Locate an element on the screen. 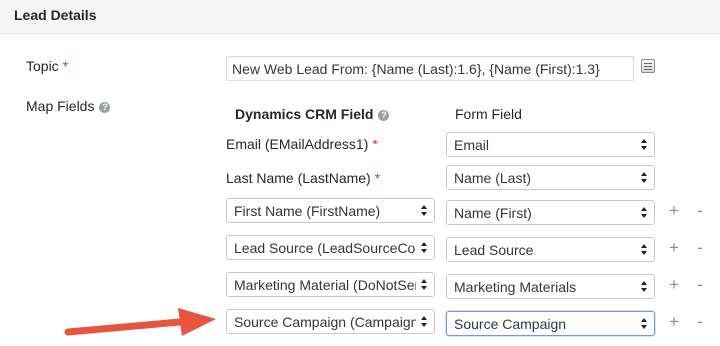 Image resolution: width=720 pixels, height=346 pixels. crm-field-select-value: Lead Source (LeadSourceCode) is located at coordinates (325, 248).